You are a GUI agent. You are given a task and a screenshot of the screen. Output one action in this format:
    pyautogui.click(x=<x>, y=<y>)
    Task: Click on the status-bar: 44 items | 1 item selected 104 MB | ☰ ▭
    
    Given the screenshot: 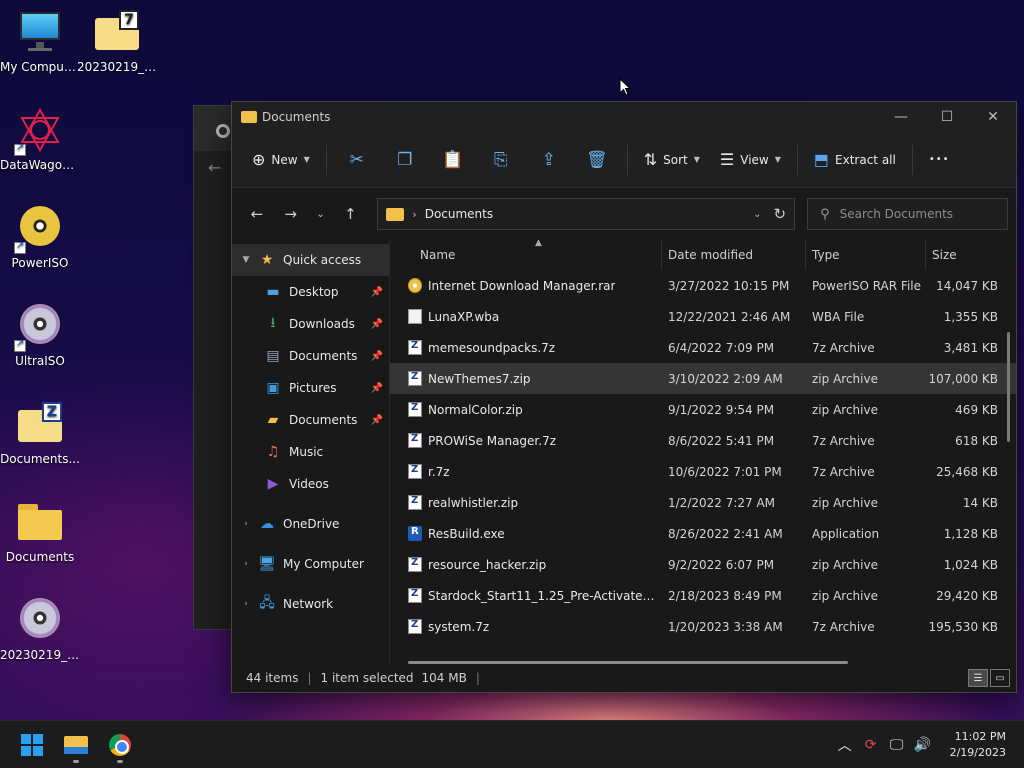 What is the action you would take?
    pyautogui.click(x=624, y=678)
    